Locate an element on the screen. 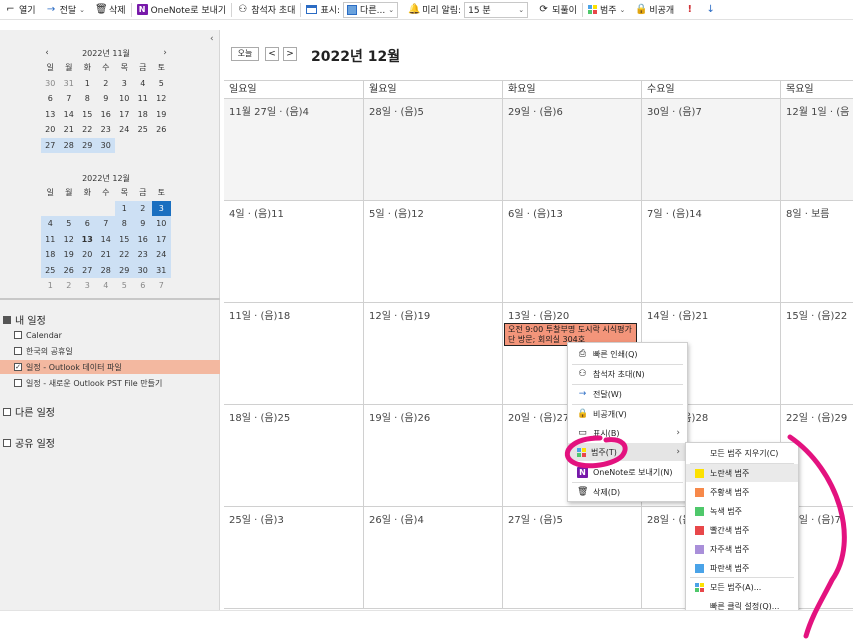 The image size is (853, 641). private-button: 🔒 비공개 is located at coordinates (654, 10).